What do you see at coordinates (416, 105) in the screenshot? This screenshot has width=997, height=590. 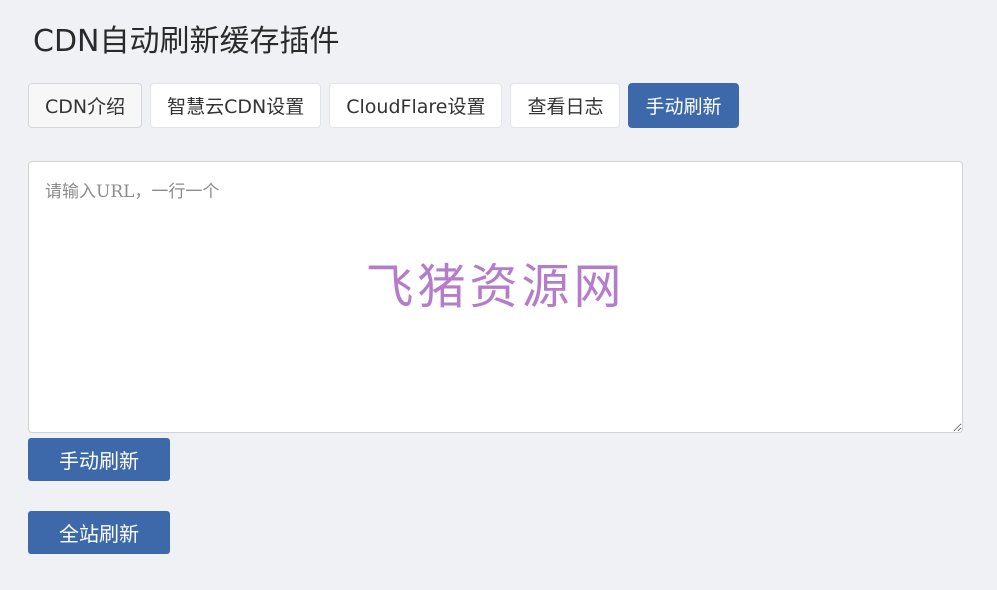 I see `tab-cloudflare-settings: CloudFlare设置` at bounding box center [416, 105].